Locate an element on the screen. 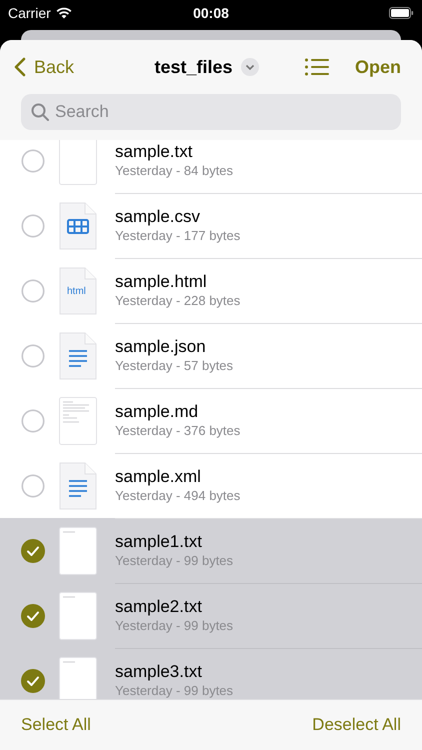 The image size is (422, 750). file-row: sample2.txt Yesterday - 99 bytes is located at coordinates (211, 615).